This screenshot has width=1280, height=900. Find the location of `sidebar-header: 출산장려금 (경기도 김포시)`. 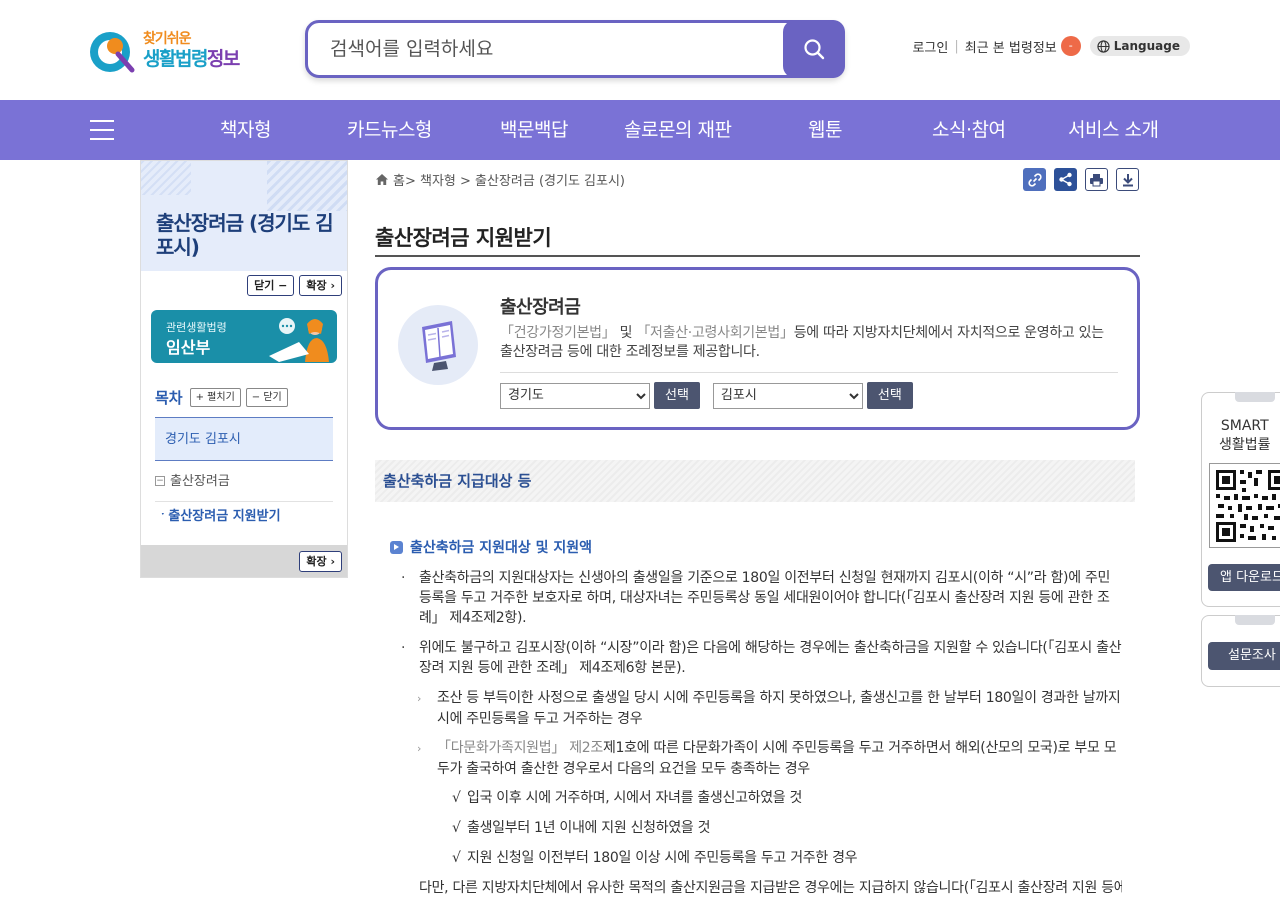

sidebar-header: 출산장려금 (경기도 김포시) is located at coordinates (244, 216).